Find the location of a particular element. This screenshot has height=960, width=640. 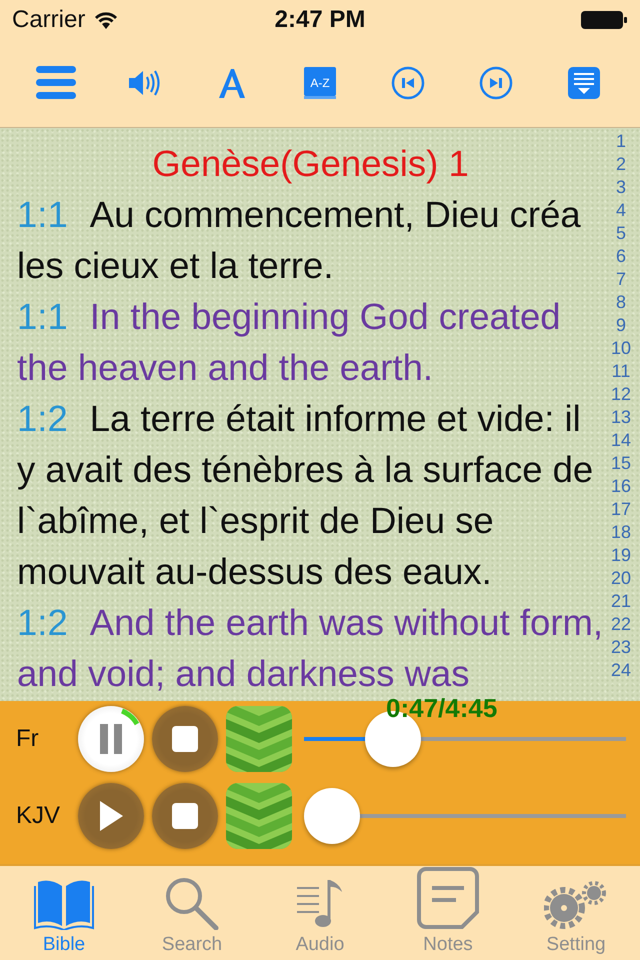

verse-number: 21 is located at coordinates (621, 602).